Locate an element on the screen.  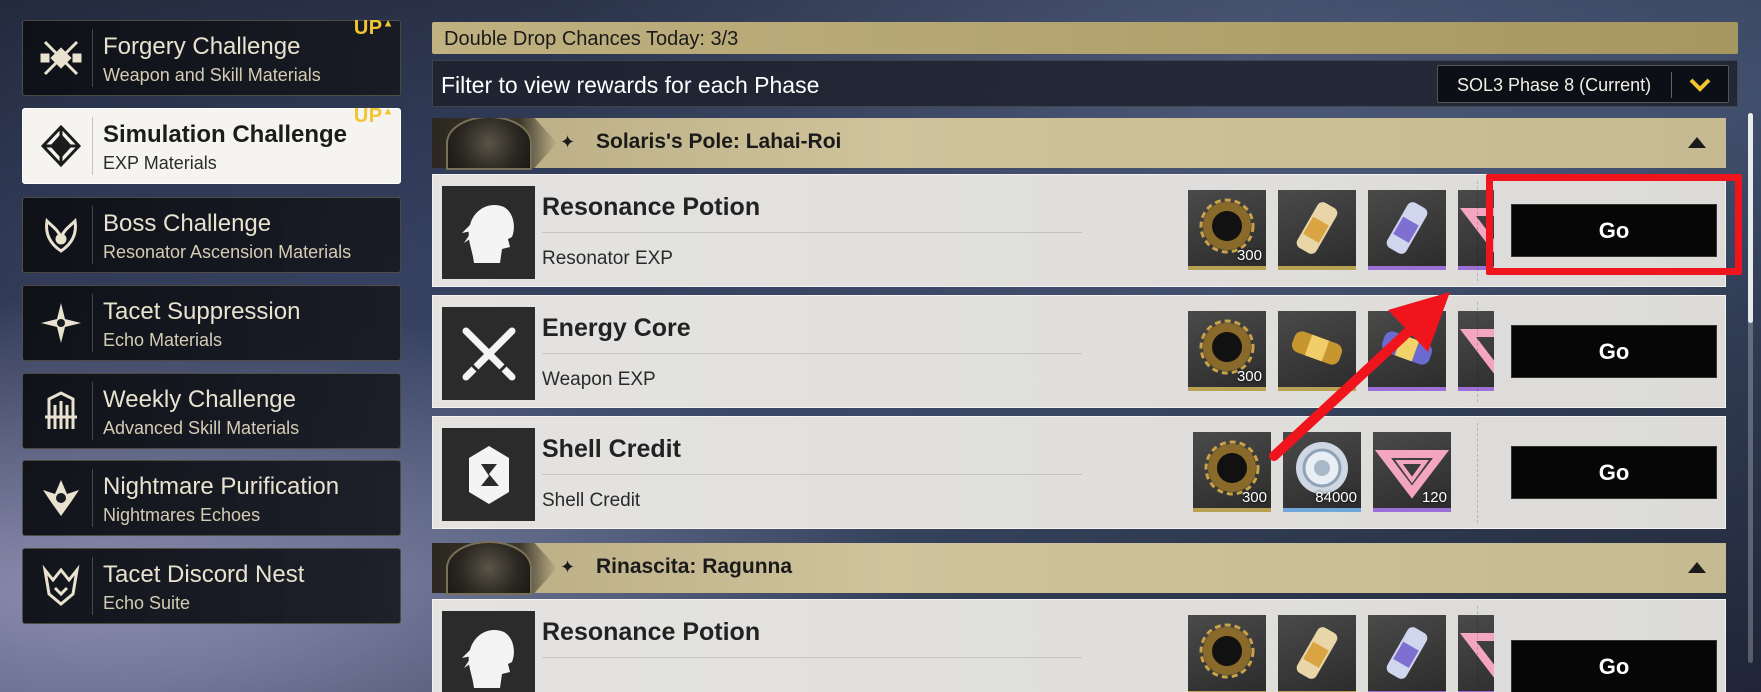
highlight-annotation-box is located at coordinates (1614, 224).